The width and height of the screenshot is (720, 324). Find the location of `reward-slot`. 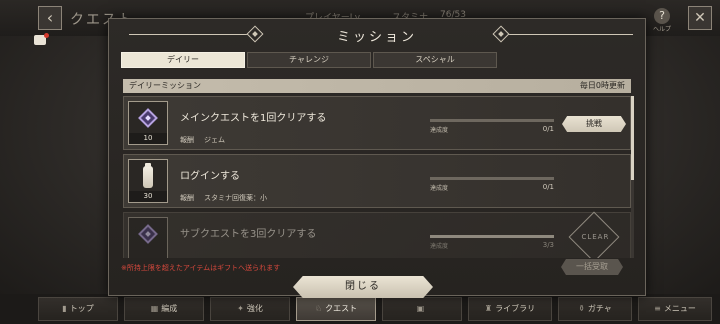

reward-slot is located at coordinates (148, 237).